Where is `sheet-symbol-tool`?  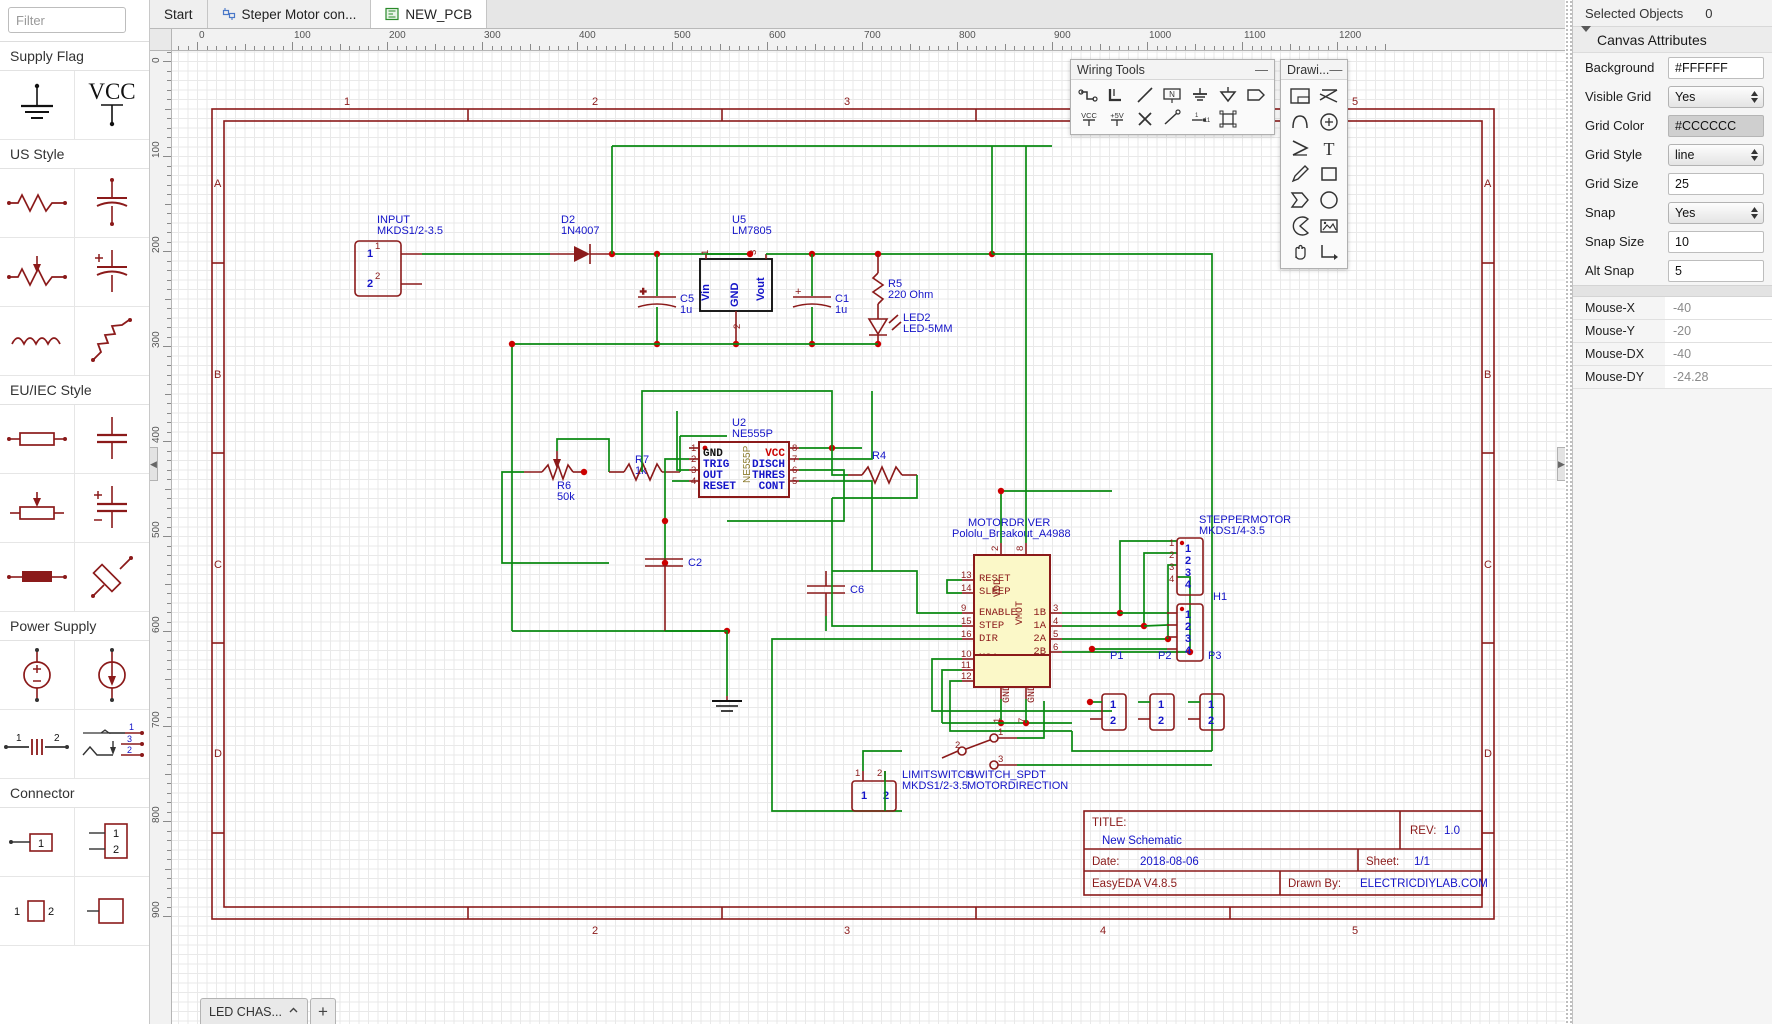 sheet-symbol-tool is located at coordinates (1228, 119).